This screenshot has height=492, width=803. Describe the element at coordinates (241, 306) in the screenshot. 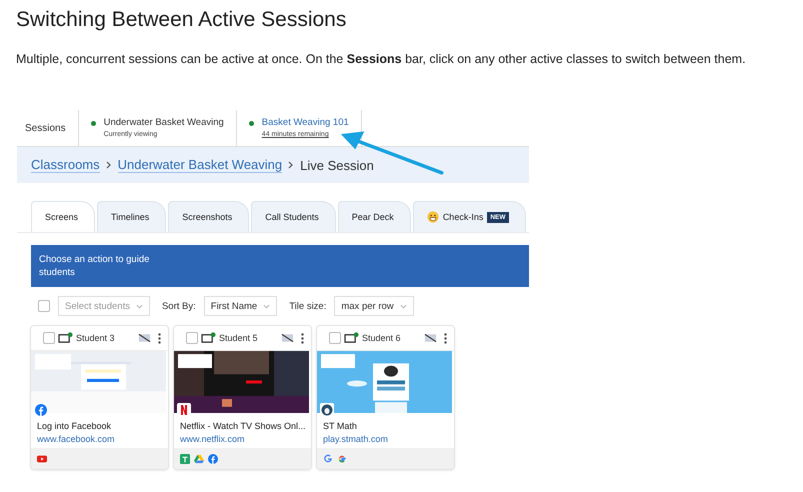

I see `sort-dropdown: First Name` at that location.